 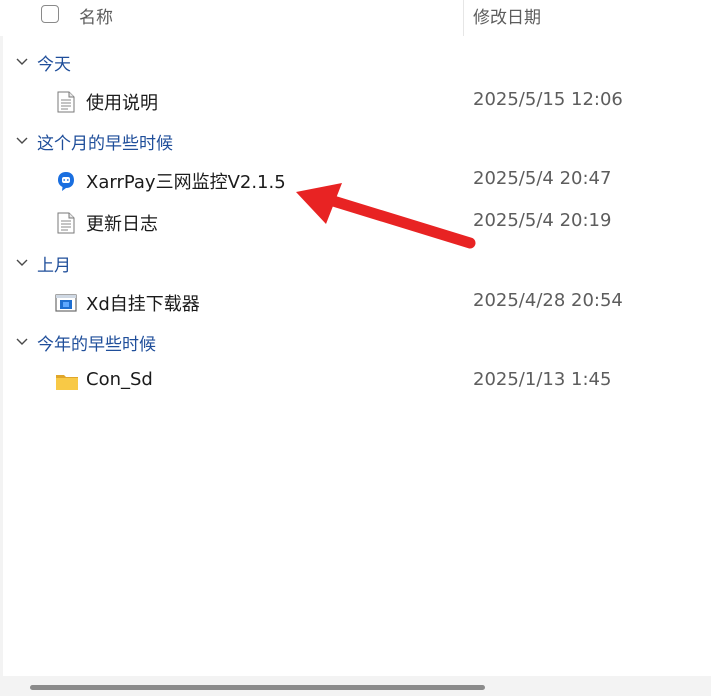 What do you see at coordinates (355, 381) in the screenshot?
I see `file-row: Con_Sd 2025/1/13 1:45` at bounding box center [355, 381].